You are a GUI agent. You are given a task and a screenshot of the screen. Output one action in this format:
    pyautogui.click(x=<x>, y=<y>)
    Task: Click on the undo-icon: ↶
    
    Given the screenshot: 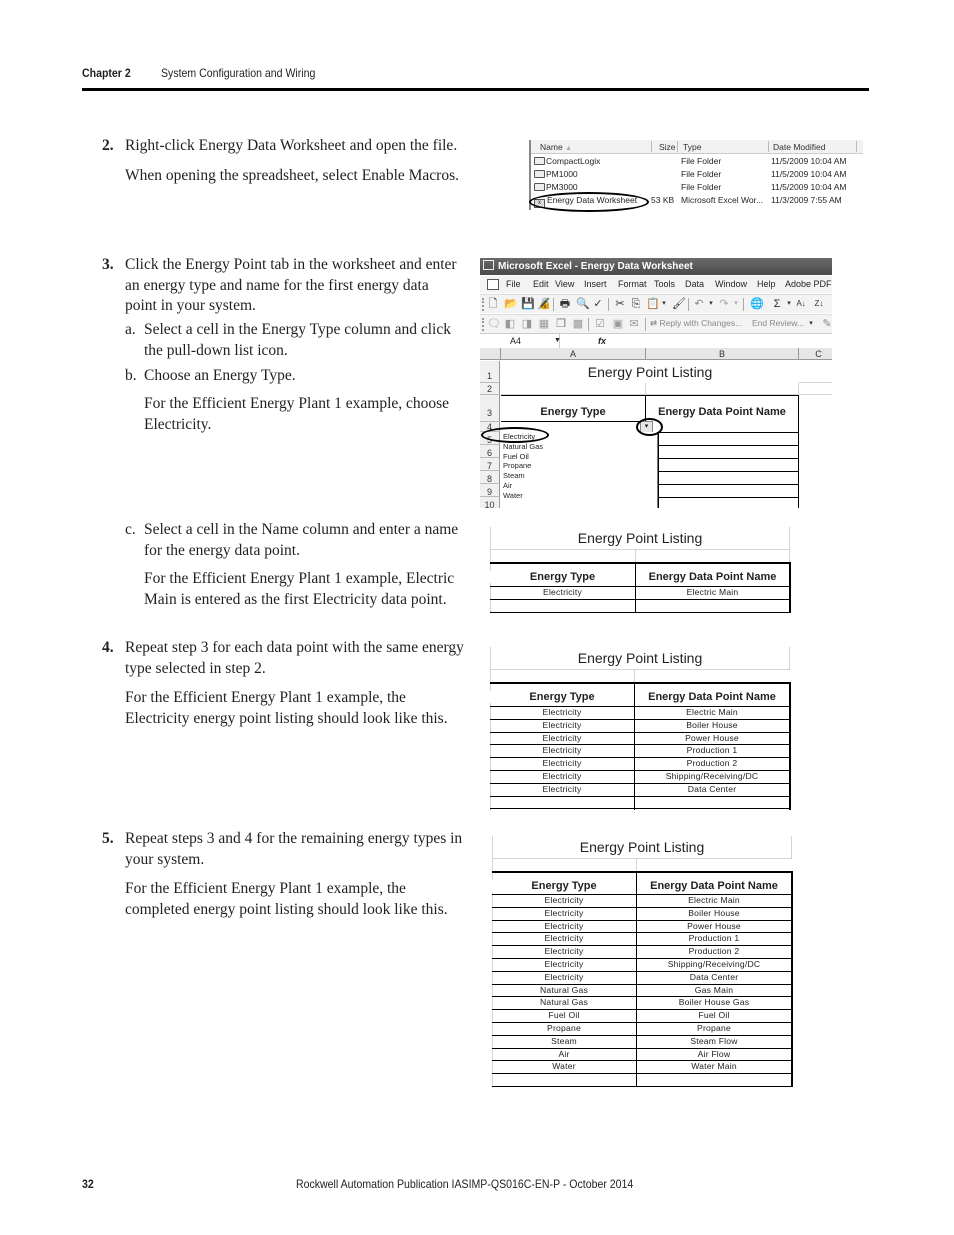 What is the action you would take?
    pyautogui.click(x=699, y=304)
    